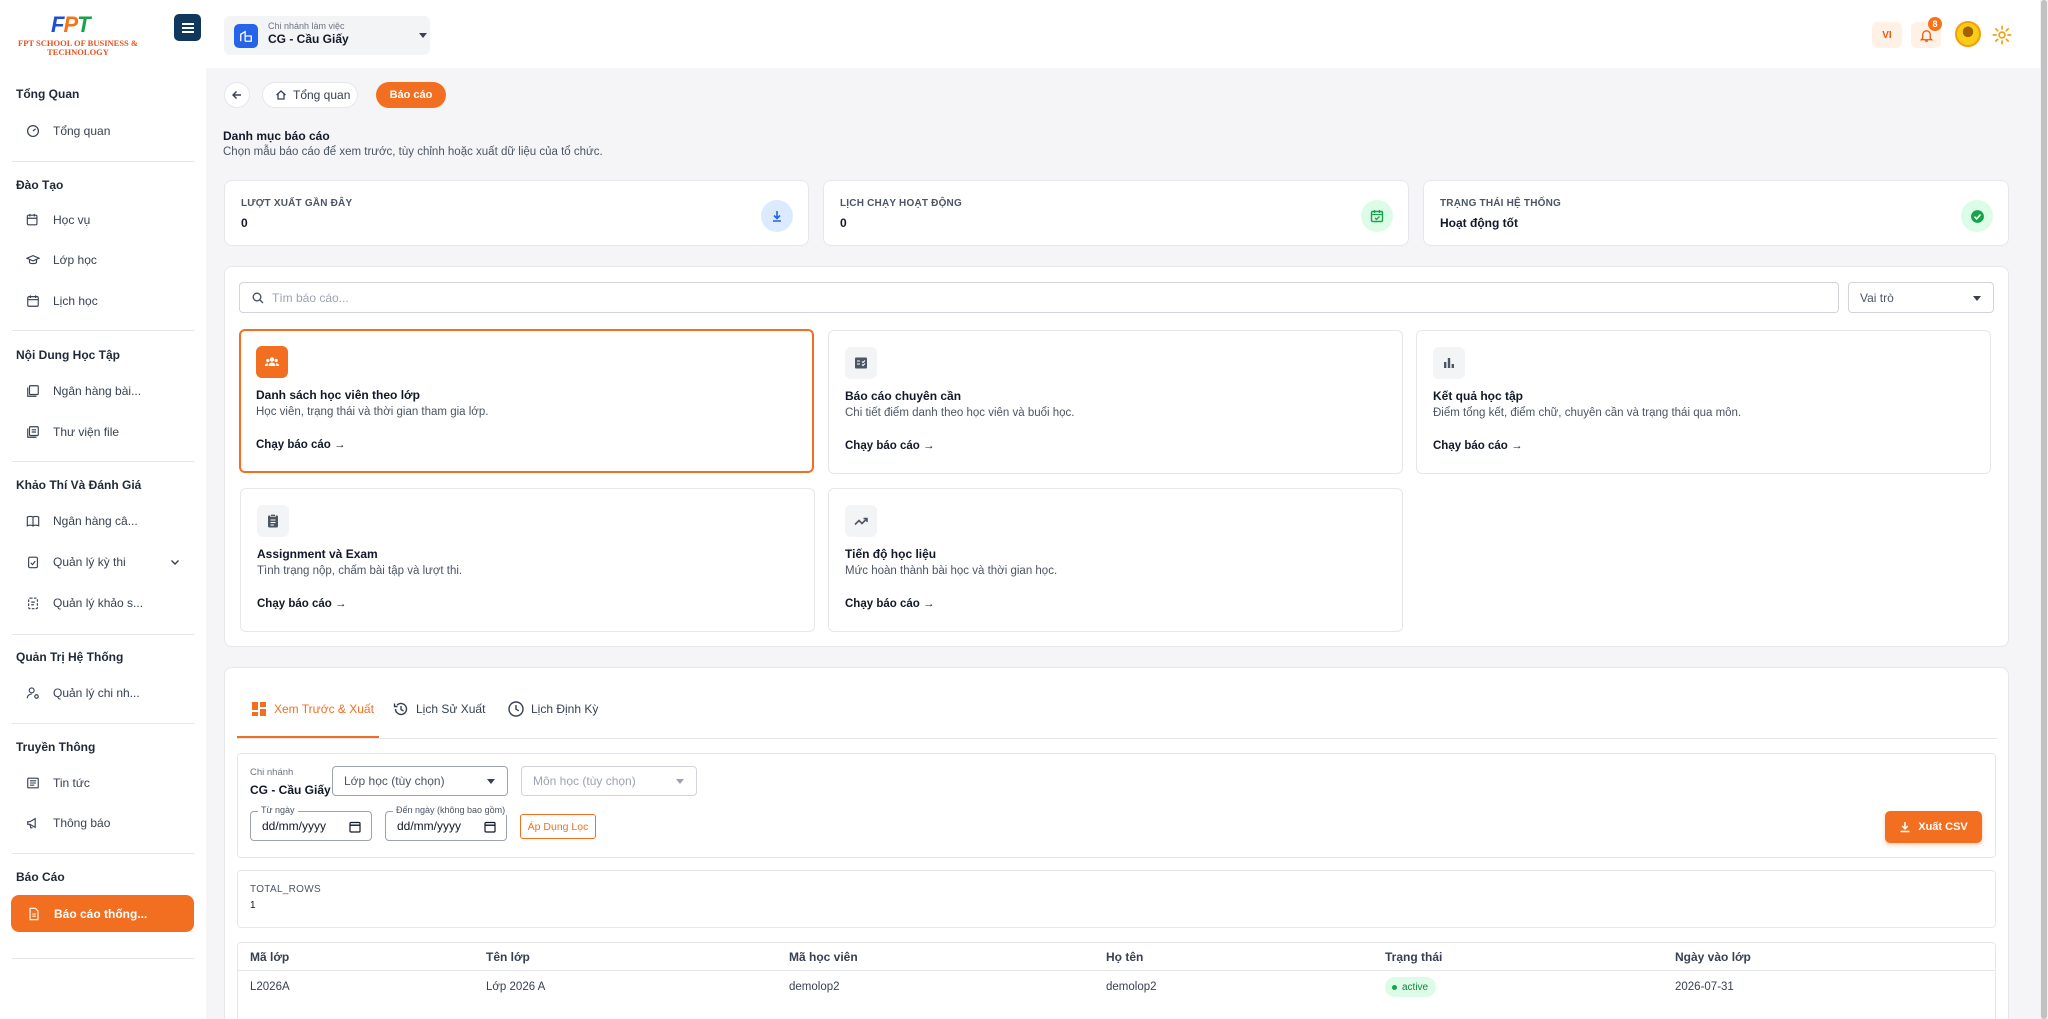 This screenshot has width=2048, height=1019. I want to click on class-select-placeholder: Lớp học (tùy chọn), so click(394, 781).